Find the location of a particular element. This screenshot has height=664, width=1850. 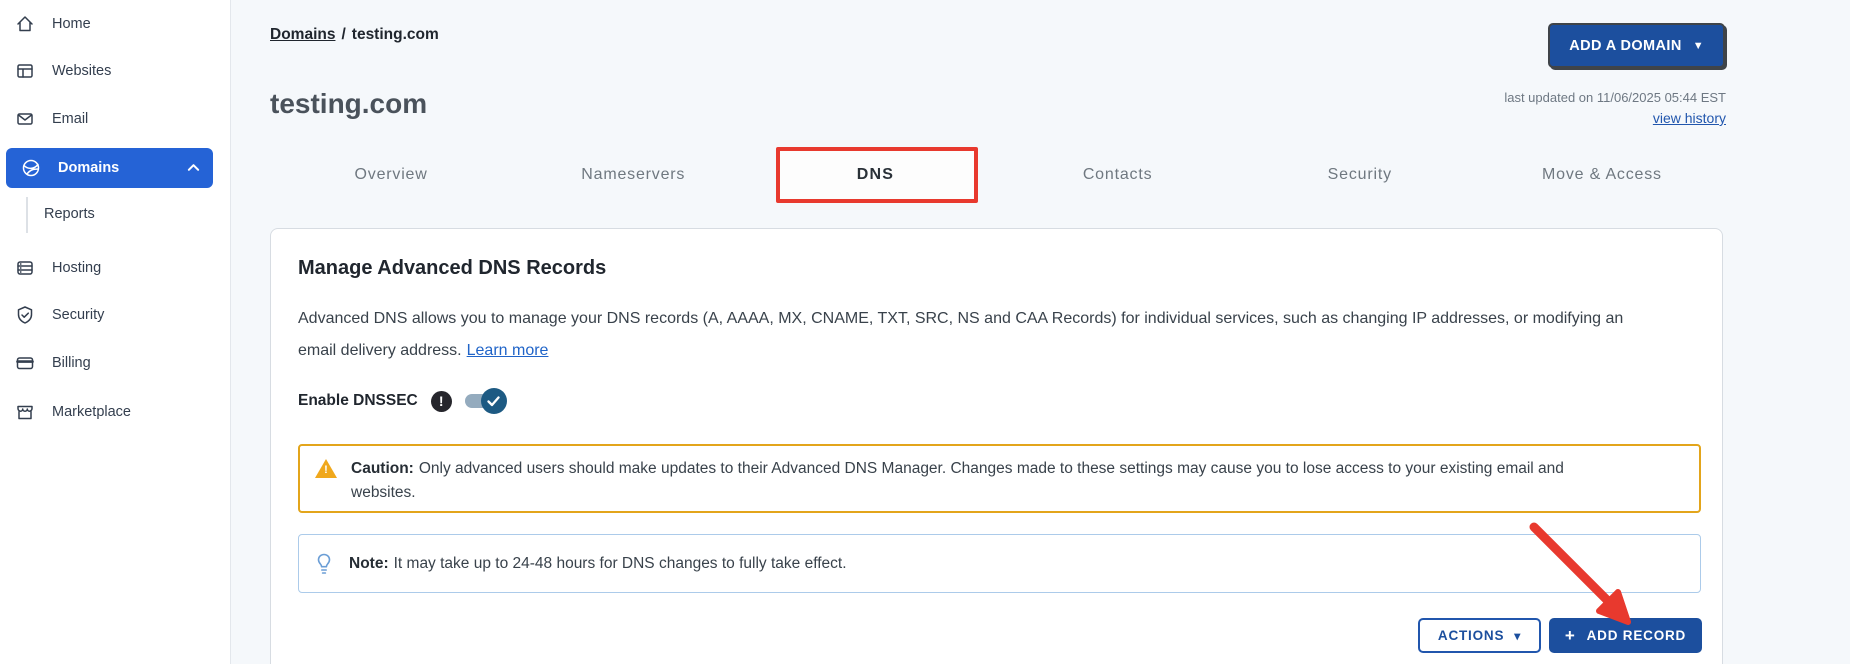

dnssec-alert-icon: ! is located at coordinates (441, 401).